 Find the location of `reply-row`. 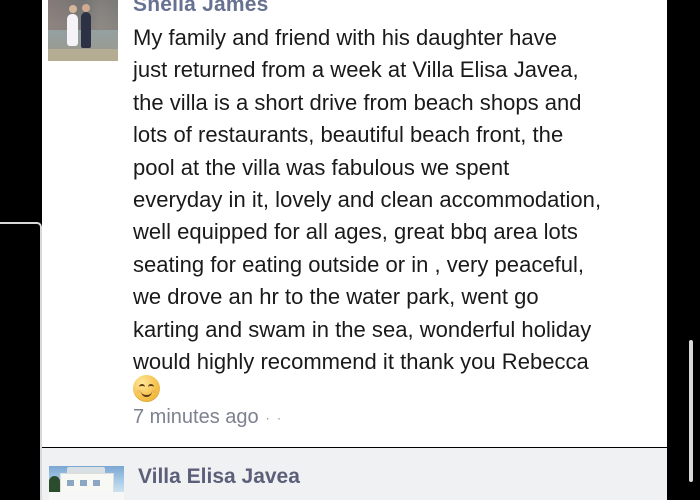

reply-row is located at coordinates (354, 474).